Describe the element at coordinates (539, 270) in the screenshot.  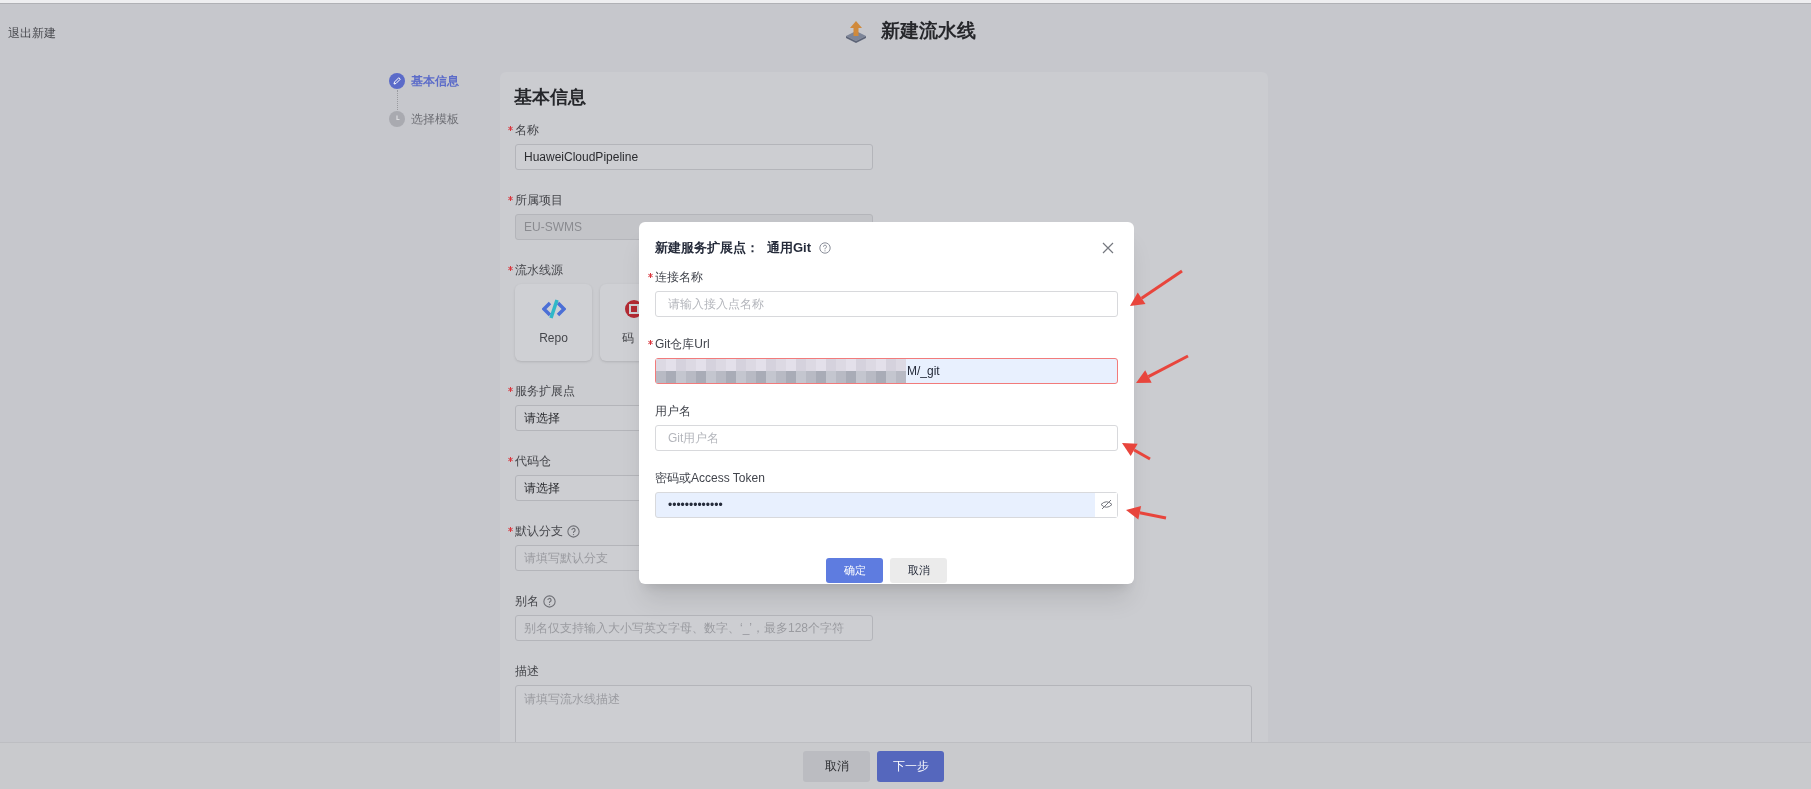
I see `field-label: 流水线源` at that location.